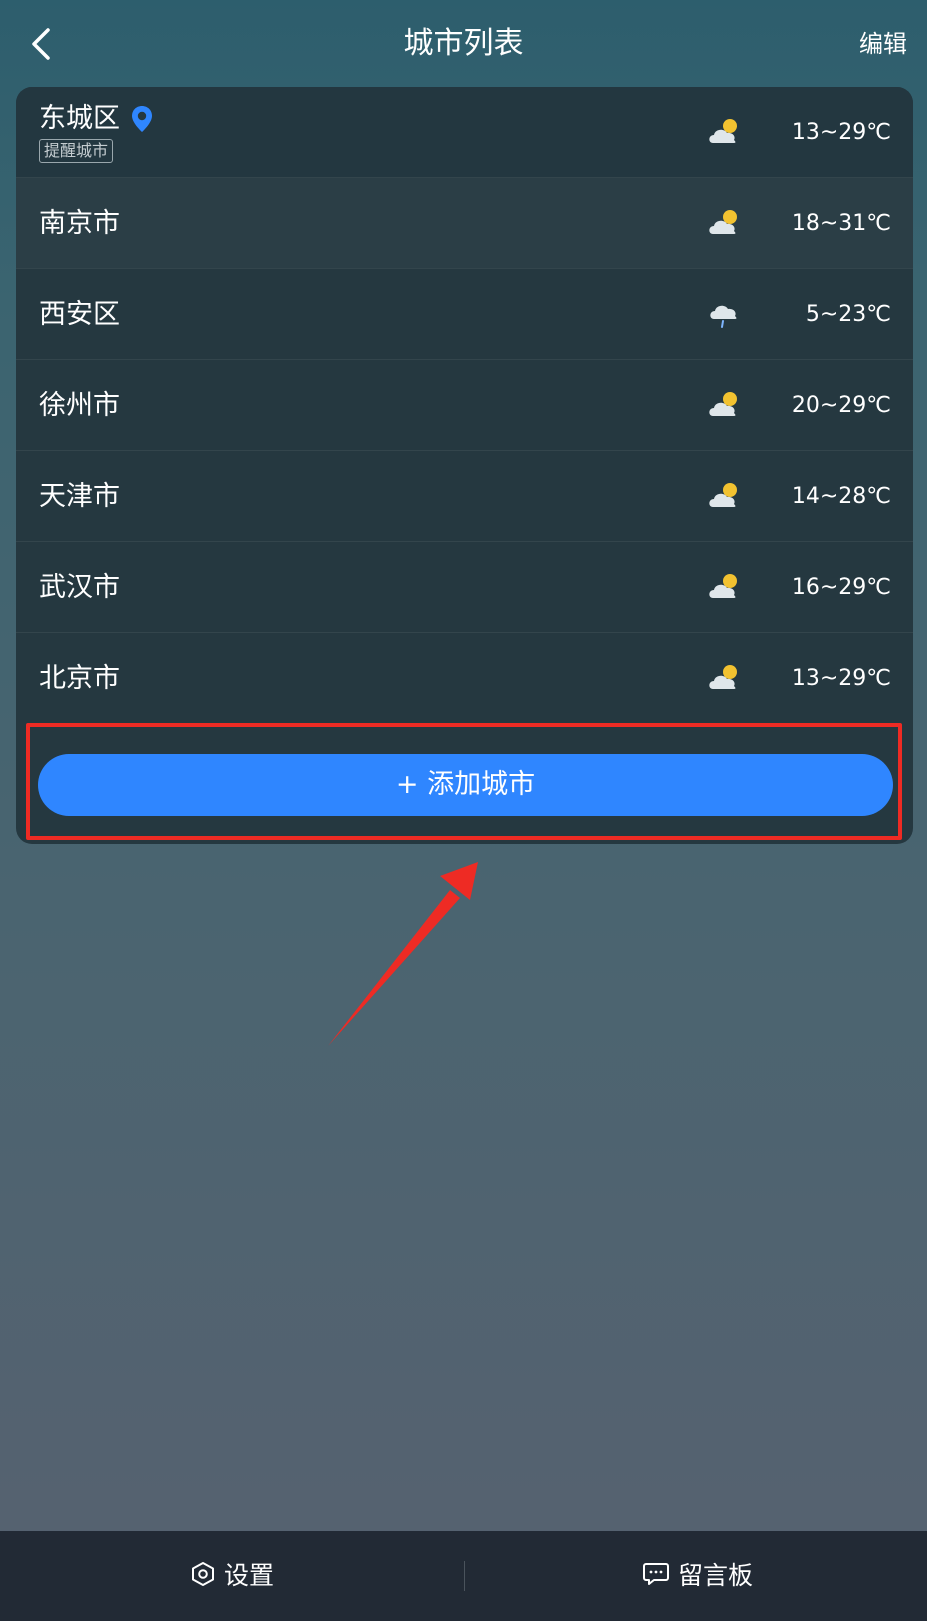 This screenshot has width=927, height=1621. Describe the element at coordinates (464, 405) in the screenshot. I see `city-row-xuzhou: 徐州市 20~29℃` at that location.